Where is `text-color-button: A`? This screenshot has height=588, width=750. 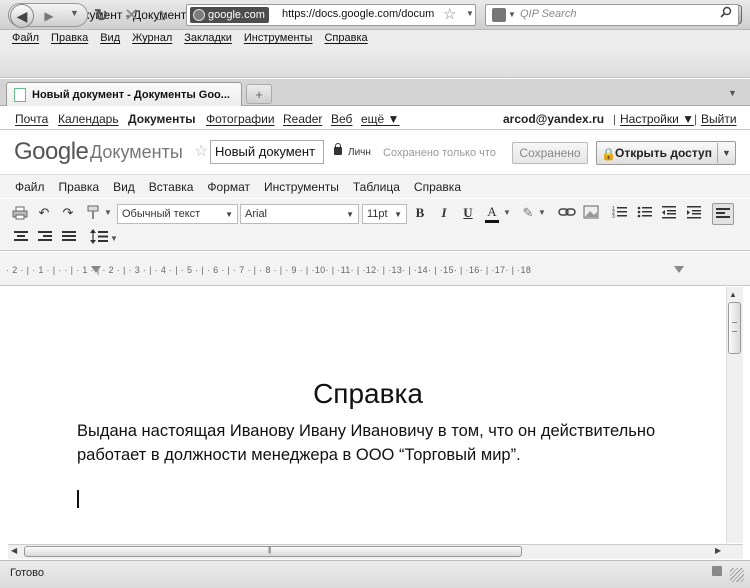
text-color-button: A is located at coordinates (492, 212).